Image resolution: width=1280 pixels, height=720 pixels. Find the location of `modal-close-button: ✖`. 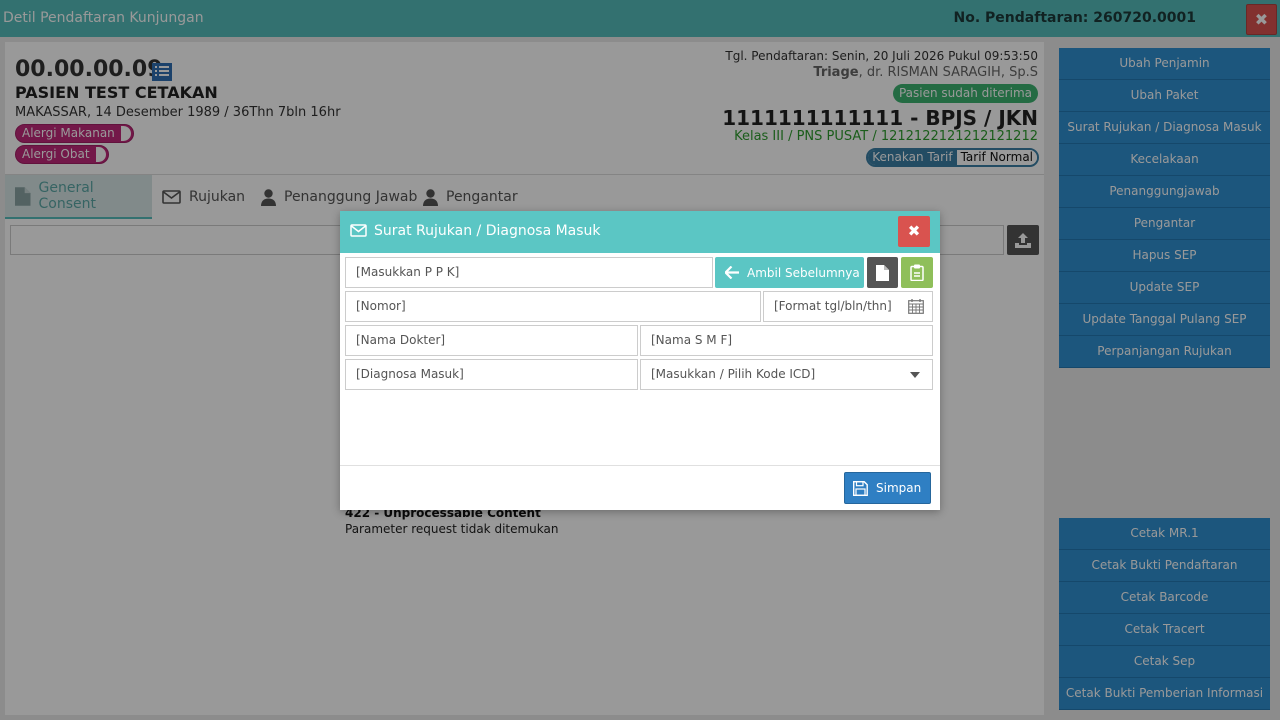

modal-close-button: ✖ is located at coordinates (914, 231).